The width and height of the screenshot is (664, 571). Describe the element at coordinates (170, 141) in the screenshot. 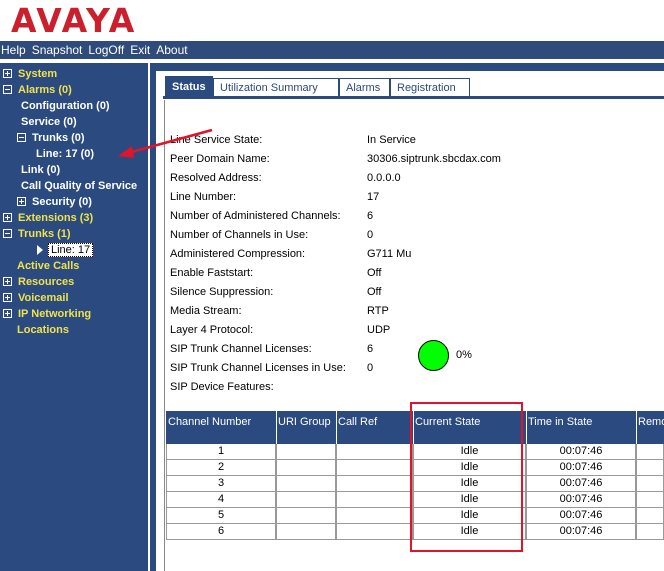

I see `arrow-shaft` at that location.